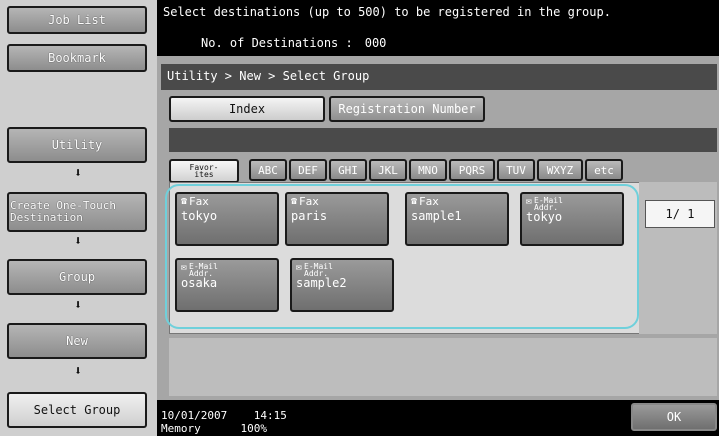 The width and height of the screenshot is (719, 436). What do you see at coordinates (560, 170) in the screenshot?
I see `index-key-wxyz: WXYZ` at bounding box center [560, 170].